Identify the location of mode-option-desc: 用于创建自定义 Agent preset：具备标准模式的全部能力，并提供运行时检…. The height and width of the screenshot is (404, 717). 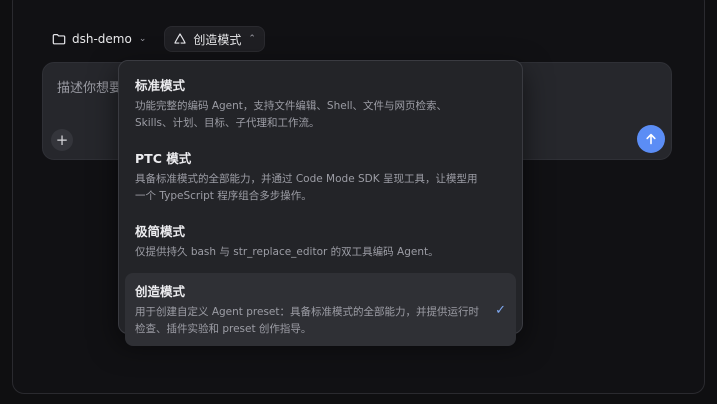
(307, 320).